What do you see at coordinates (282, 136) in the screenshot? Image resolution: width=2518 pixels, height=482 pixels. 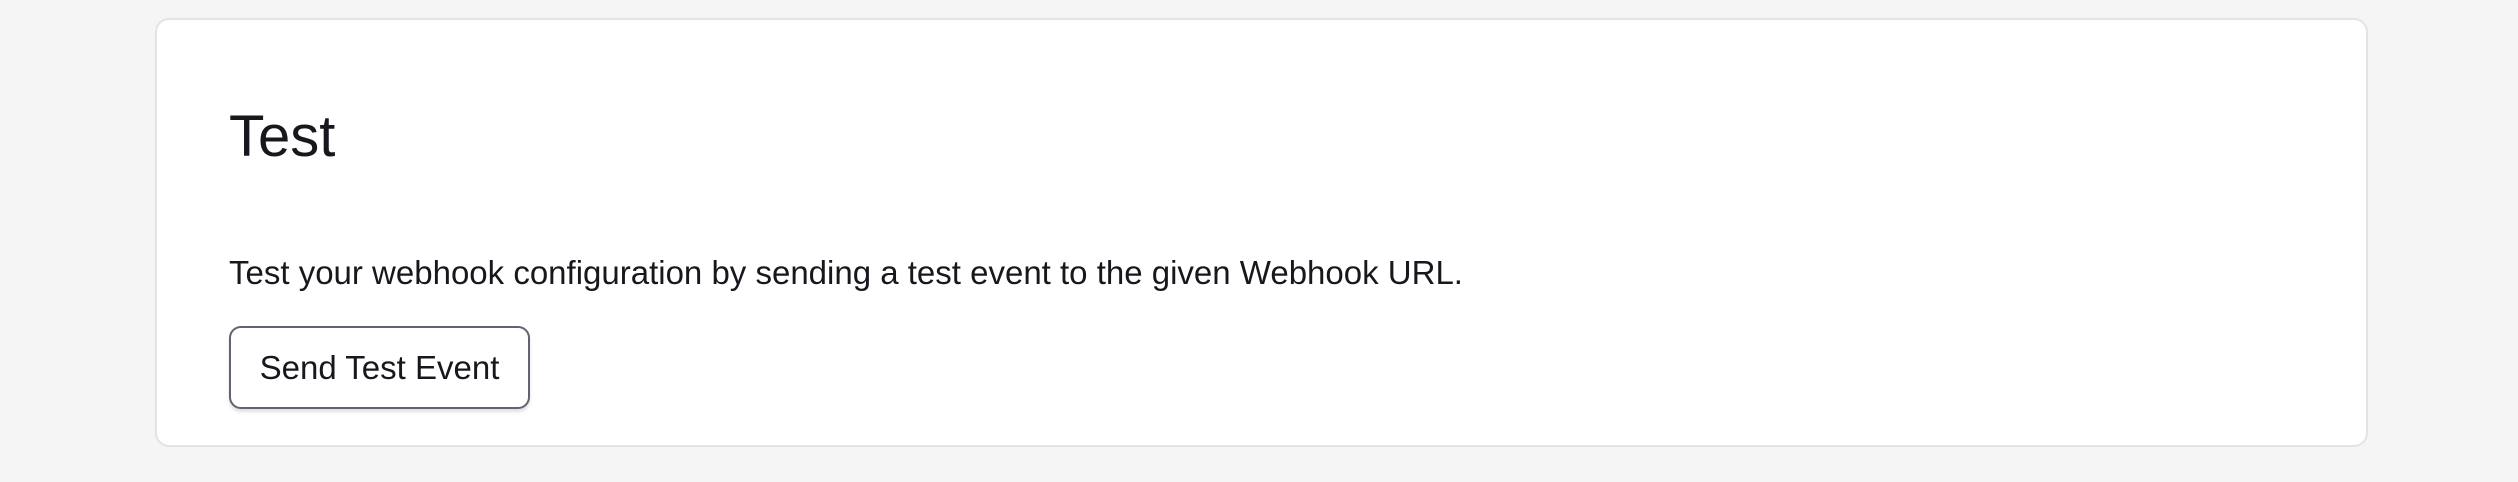 I see `section-title: Test` at bounding box center [282, 136].